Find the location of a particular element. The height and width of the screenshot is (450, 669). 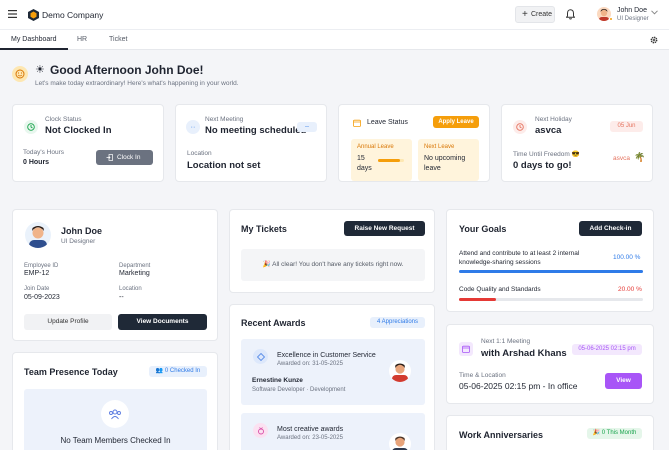

time-until-freedom-label: Time Until Freedom 😎 is located at coordinates (546, 154).